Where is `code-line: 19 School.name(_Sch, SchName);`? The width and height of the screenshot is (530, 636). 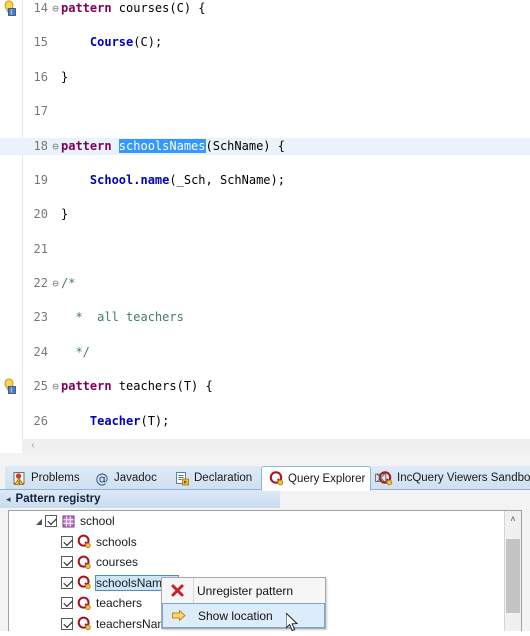 code-line: 19 School.name(_Sch, SchName); is located at coordinates (265, 180).